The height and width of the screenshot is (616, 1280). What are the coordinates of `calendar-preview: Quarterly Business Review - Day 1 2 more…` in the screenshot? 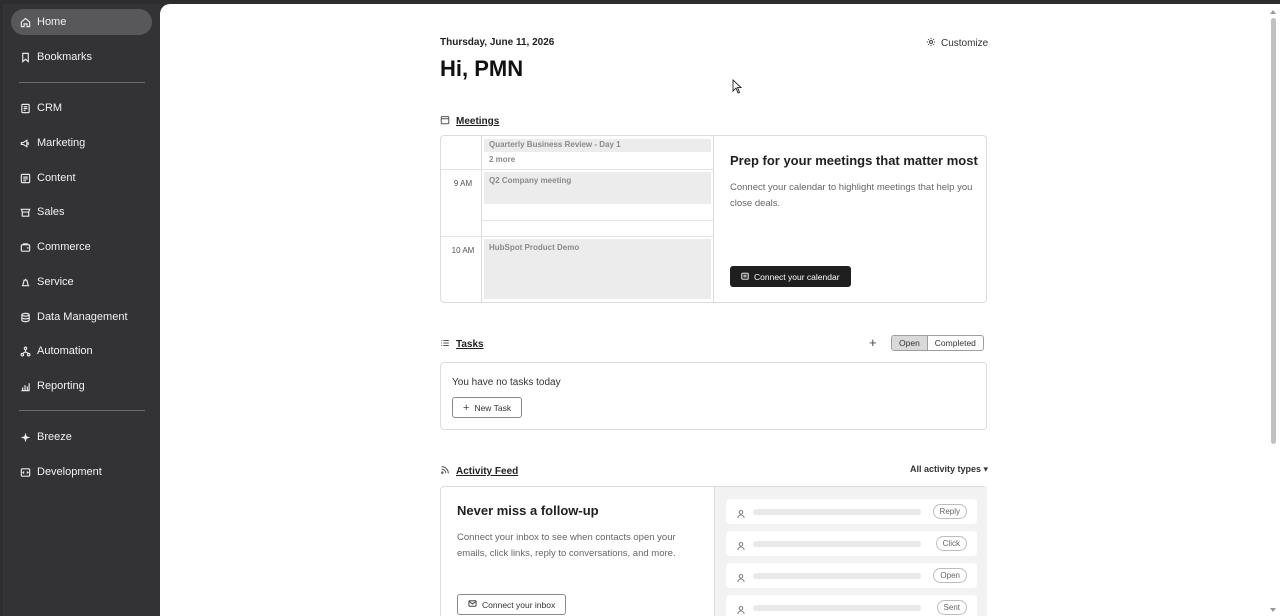 It's located at (577, 219).